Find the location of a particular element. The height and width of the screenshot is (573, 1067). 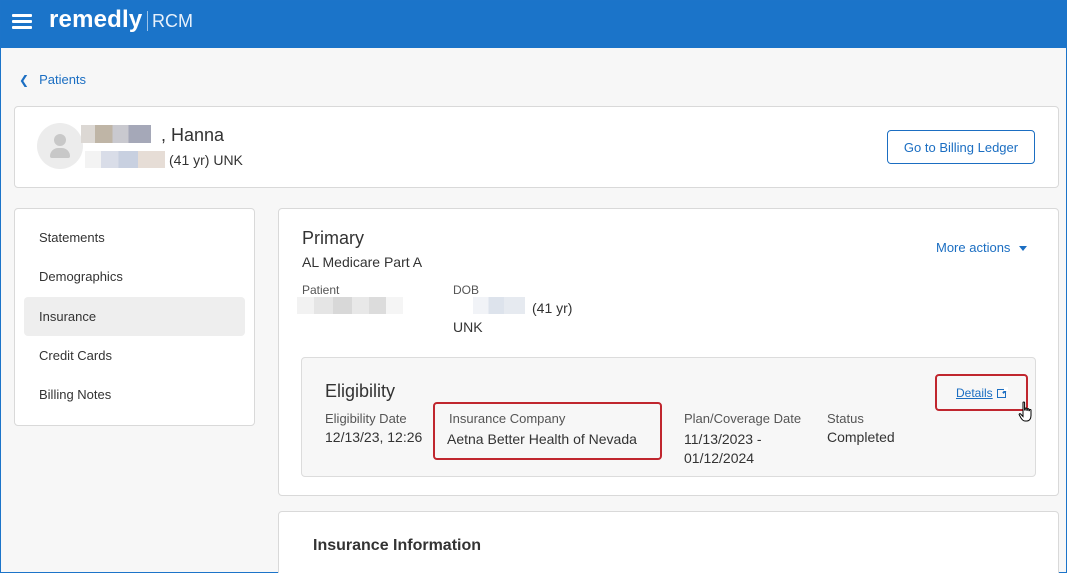

sidebar-item-statements: Statements is located at coordinates (134, 237).